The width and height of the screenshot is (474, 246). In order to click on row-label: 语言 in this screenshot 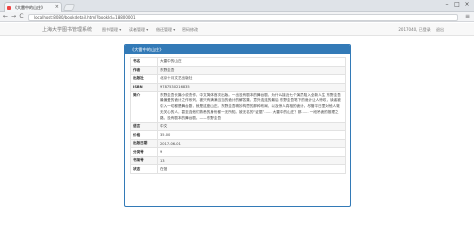, I will do `click(144, 127)`.